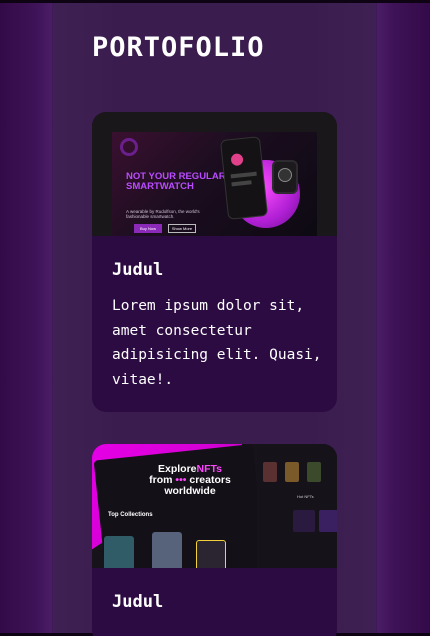 This screenshot has width=430, height=636. I want to click on left-side-panel, so click(26, 318).